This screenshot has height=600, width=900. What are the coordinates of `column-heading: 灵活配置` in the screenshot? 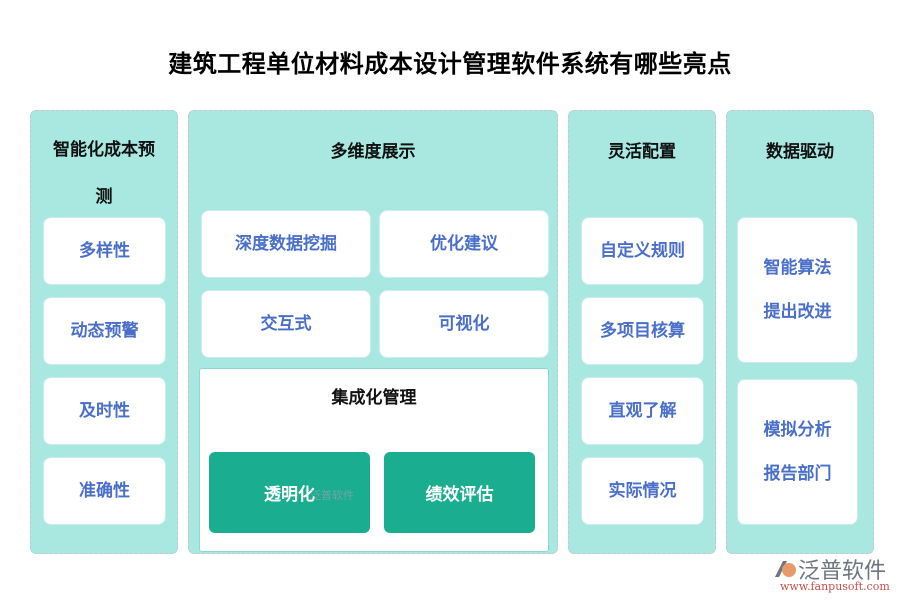 It's located at (642, 152).